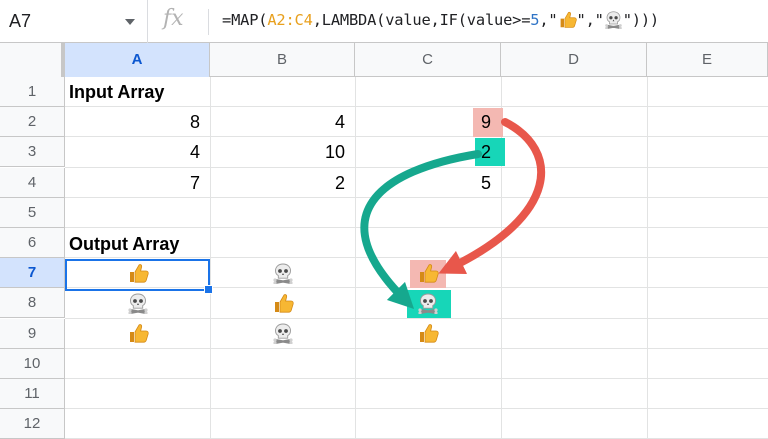  I want to click on formula-segment: ,", so click(548, 20).